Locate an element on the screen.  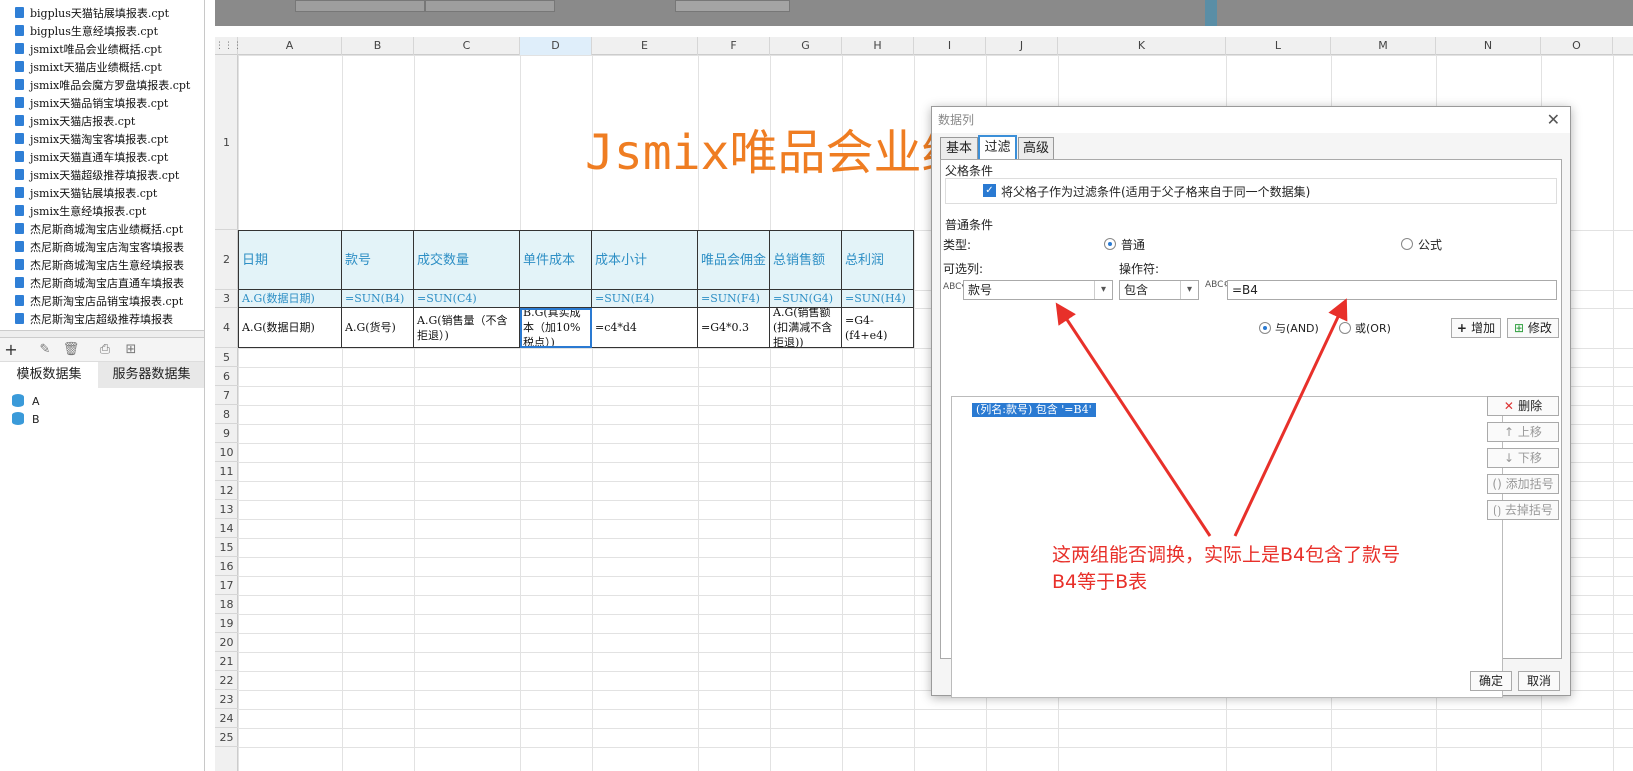
condition-item: (列名:款号) 包含 '=B4' is located at coordinates (1034, 410).